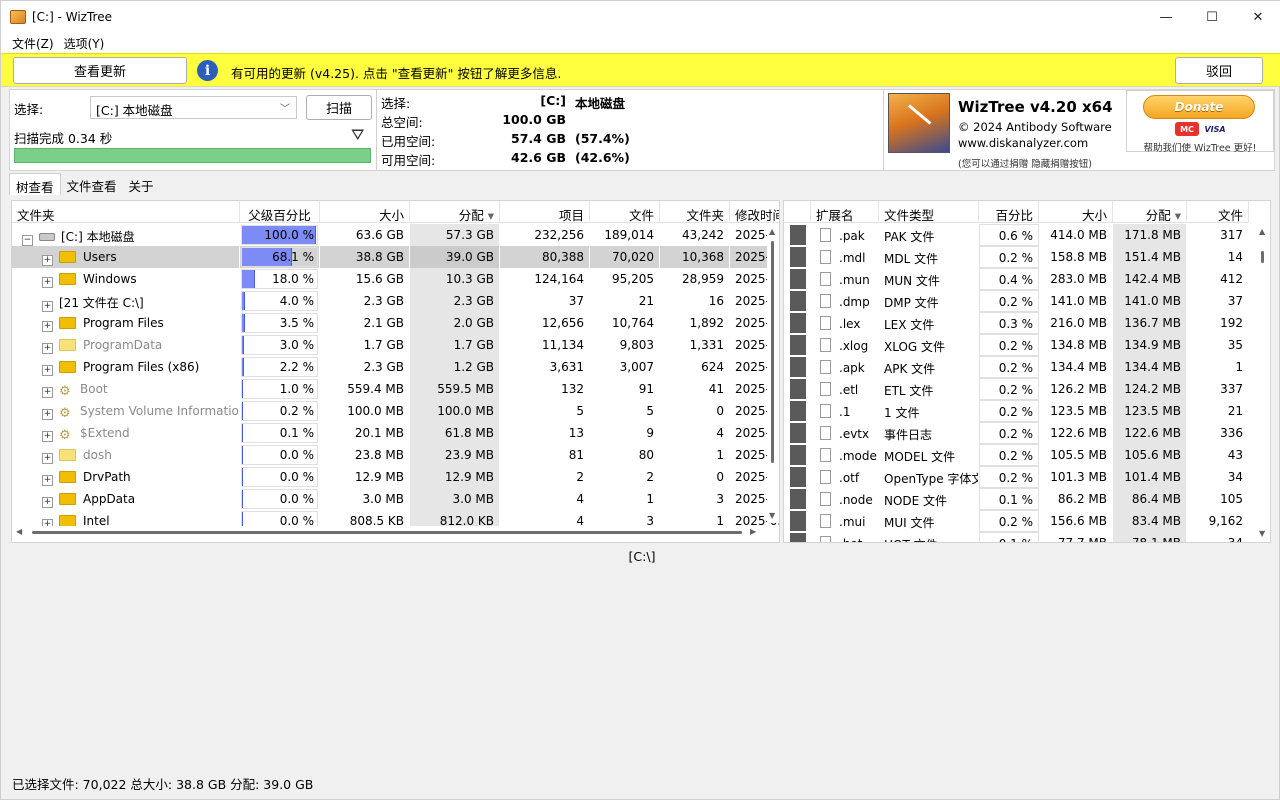 The width and height of the screenshot is (1280, 800). I want to click on wiztree-logo, so click(919, 123).